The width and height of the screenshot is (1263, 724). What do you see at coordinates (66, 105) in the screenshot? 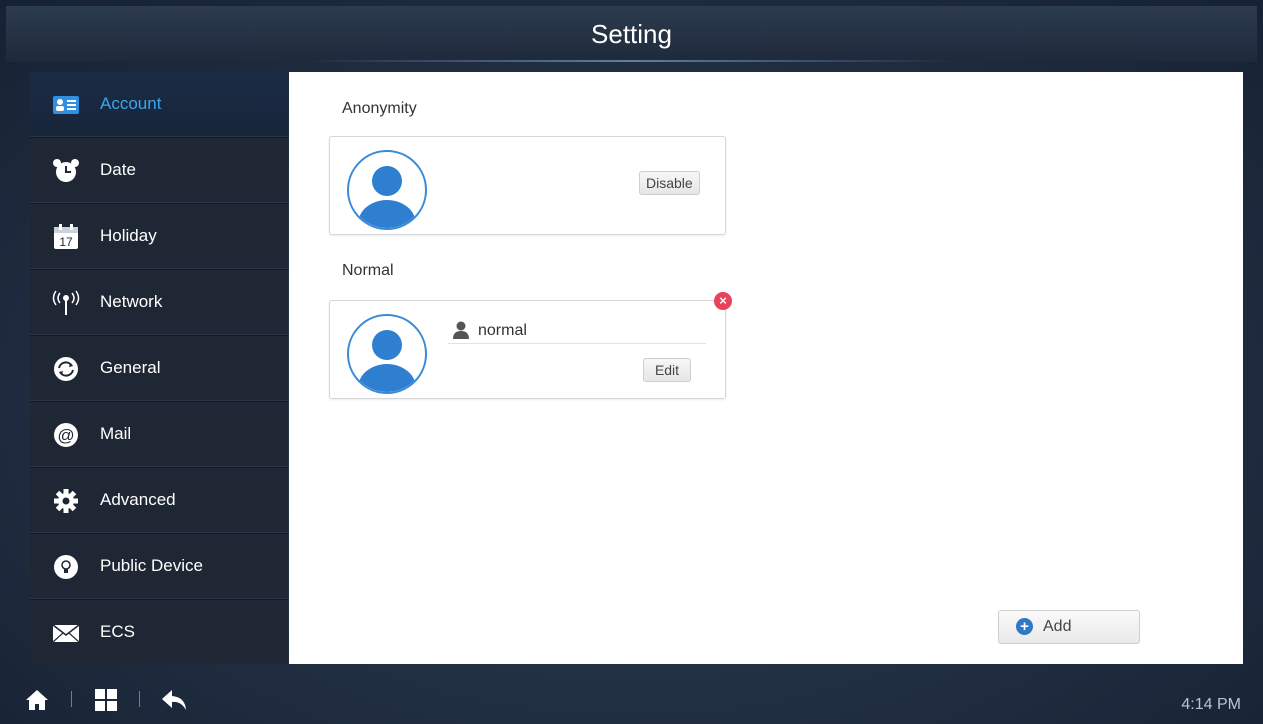
I see `account-card-icon` at bounding box center [66, 105].